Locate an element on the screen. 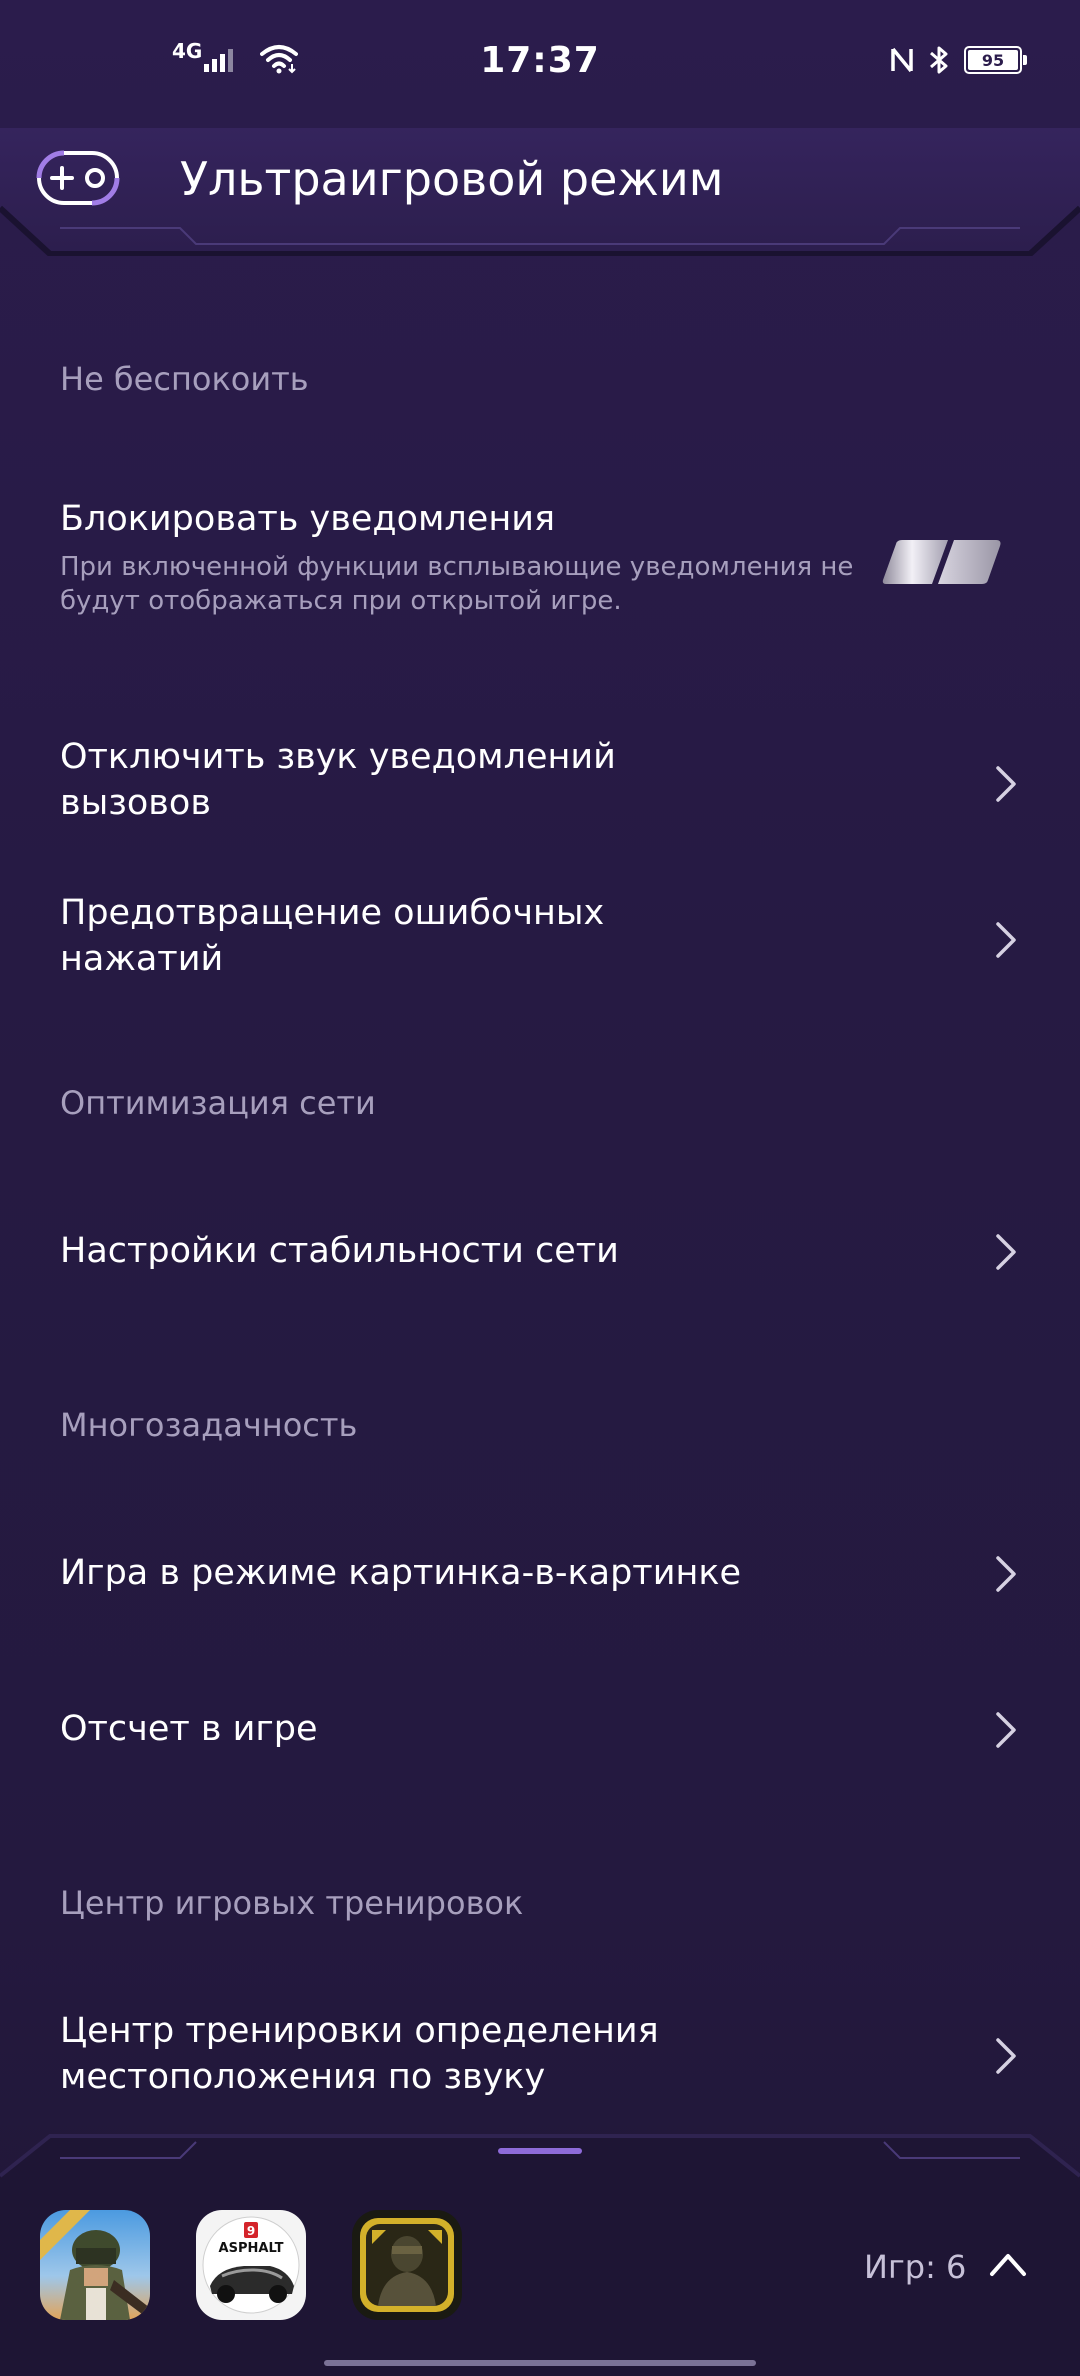  nfc-icon is located at coordinates (902, 60).